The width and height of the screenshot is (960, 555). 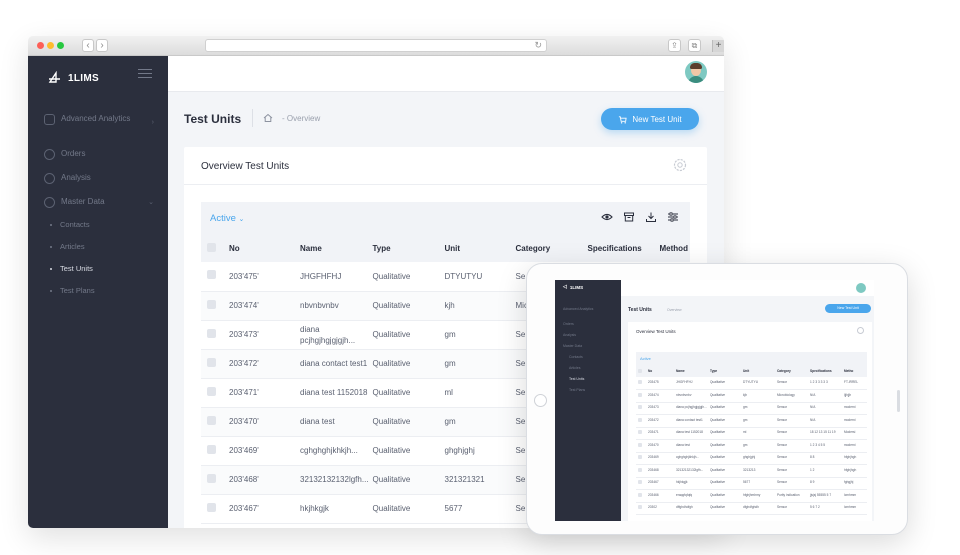 What do you see at coordinates (650, 119) in the screenshot?
I see `new-test-unit-button: New Test Unit` at bounding box center [650, 119].